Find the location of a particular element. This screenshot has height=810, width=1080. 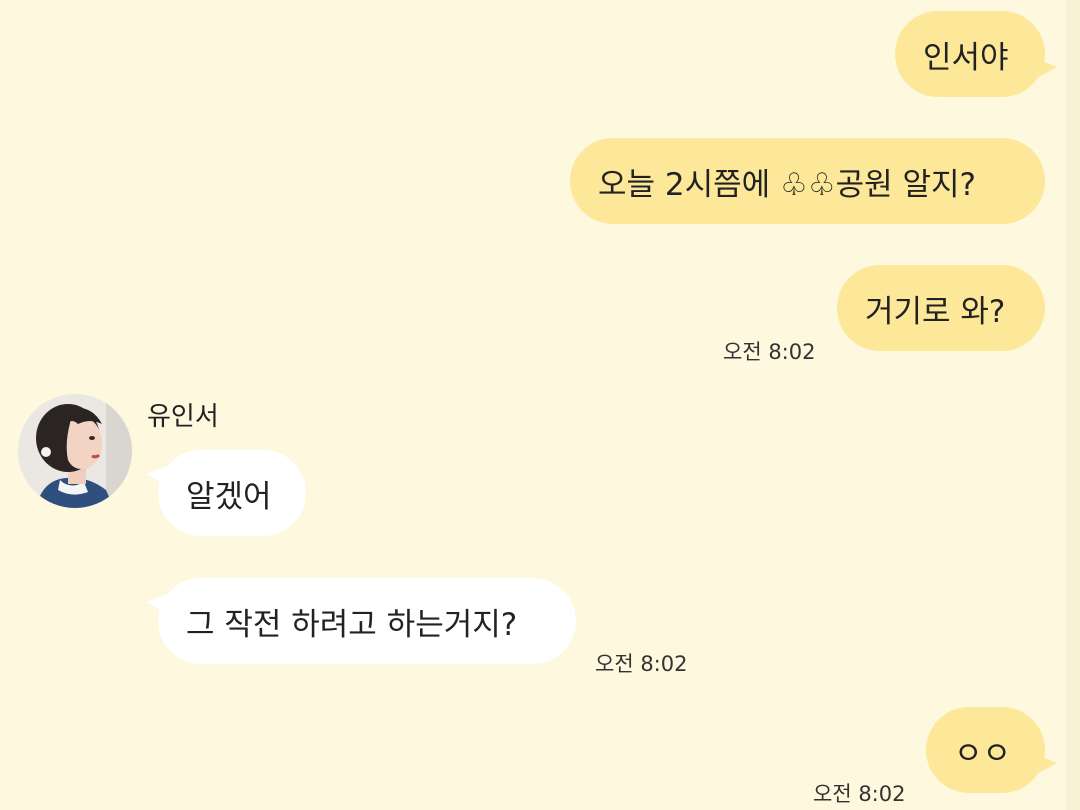

message-text: 인서야 is located at coordinates (966, 57).